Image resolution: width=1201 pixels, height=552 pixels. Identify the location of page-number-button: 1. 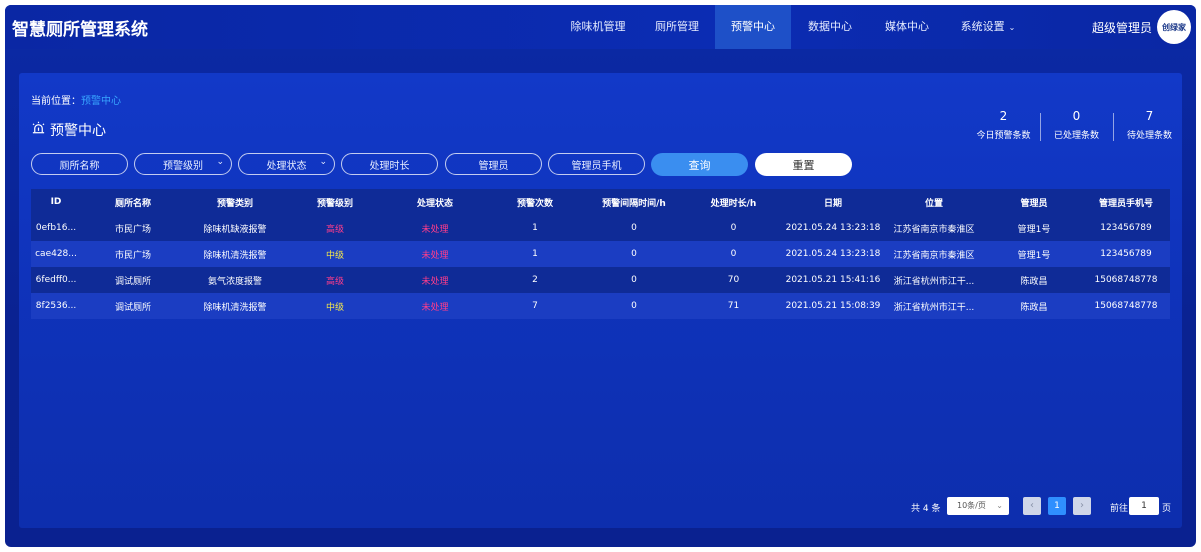
(1057, 506).